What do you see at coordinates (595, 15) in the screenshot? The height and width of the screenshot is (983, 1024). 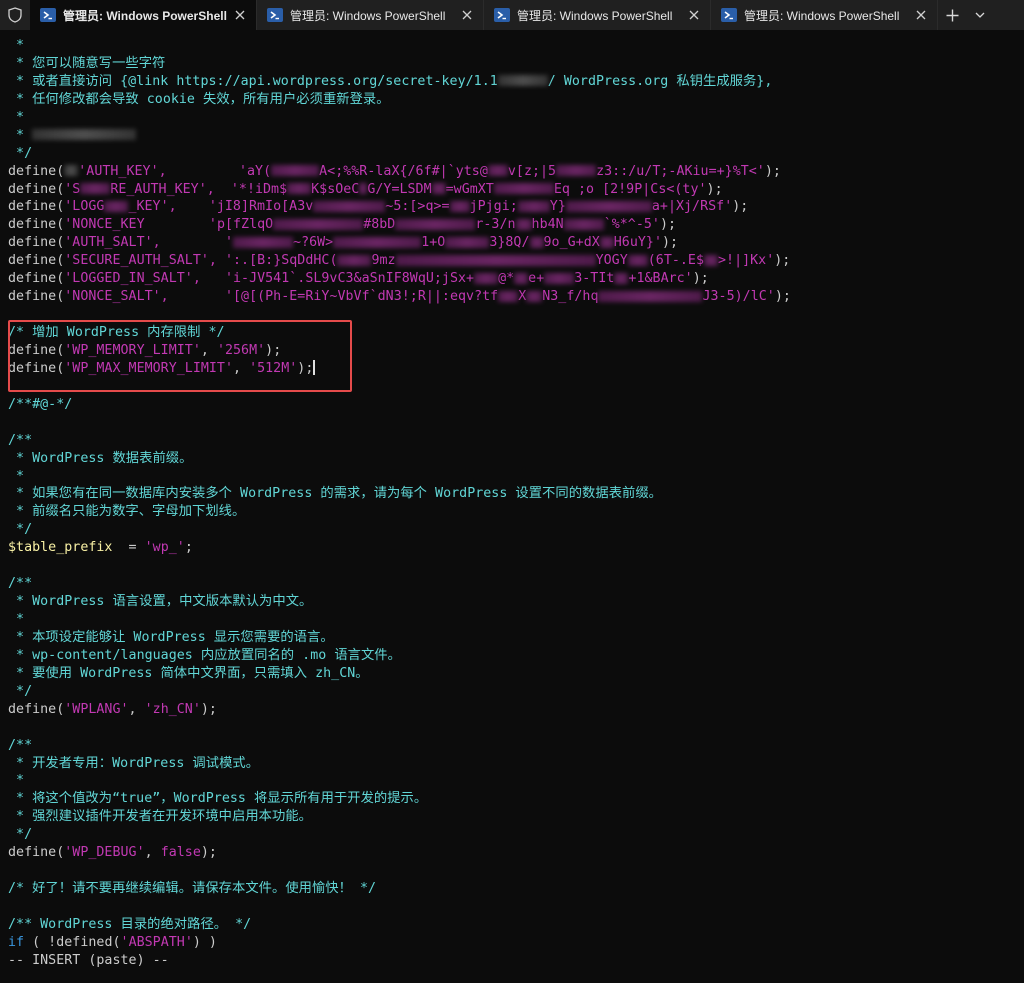 I see `tab-title: 管理员: Windows PowerShell` at bounding box center [595, 15].